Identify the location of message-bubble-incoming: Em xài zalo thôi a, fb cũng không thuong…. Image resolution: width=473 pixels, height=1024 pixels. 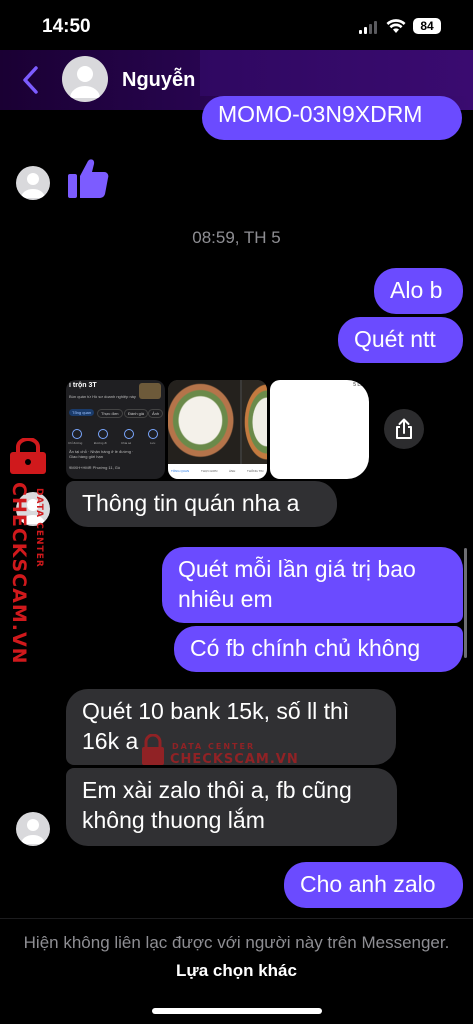
(231, 807).